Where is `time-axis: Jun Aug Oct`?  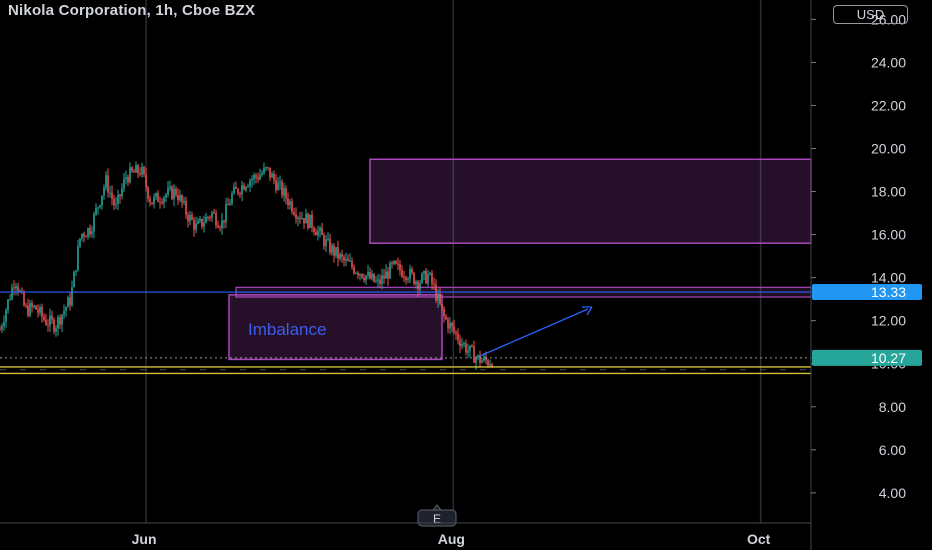
time-axis: Jun Aug Oct is located at coordinates (405, 534).